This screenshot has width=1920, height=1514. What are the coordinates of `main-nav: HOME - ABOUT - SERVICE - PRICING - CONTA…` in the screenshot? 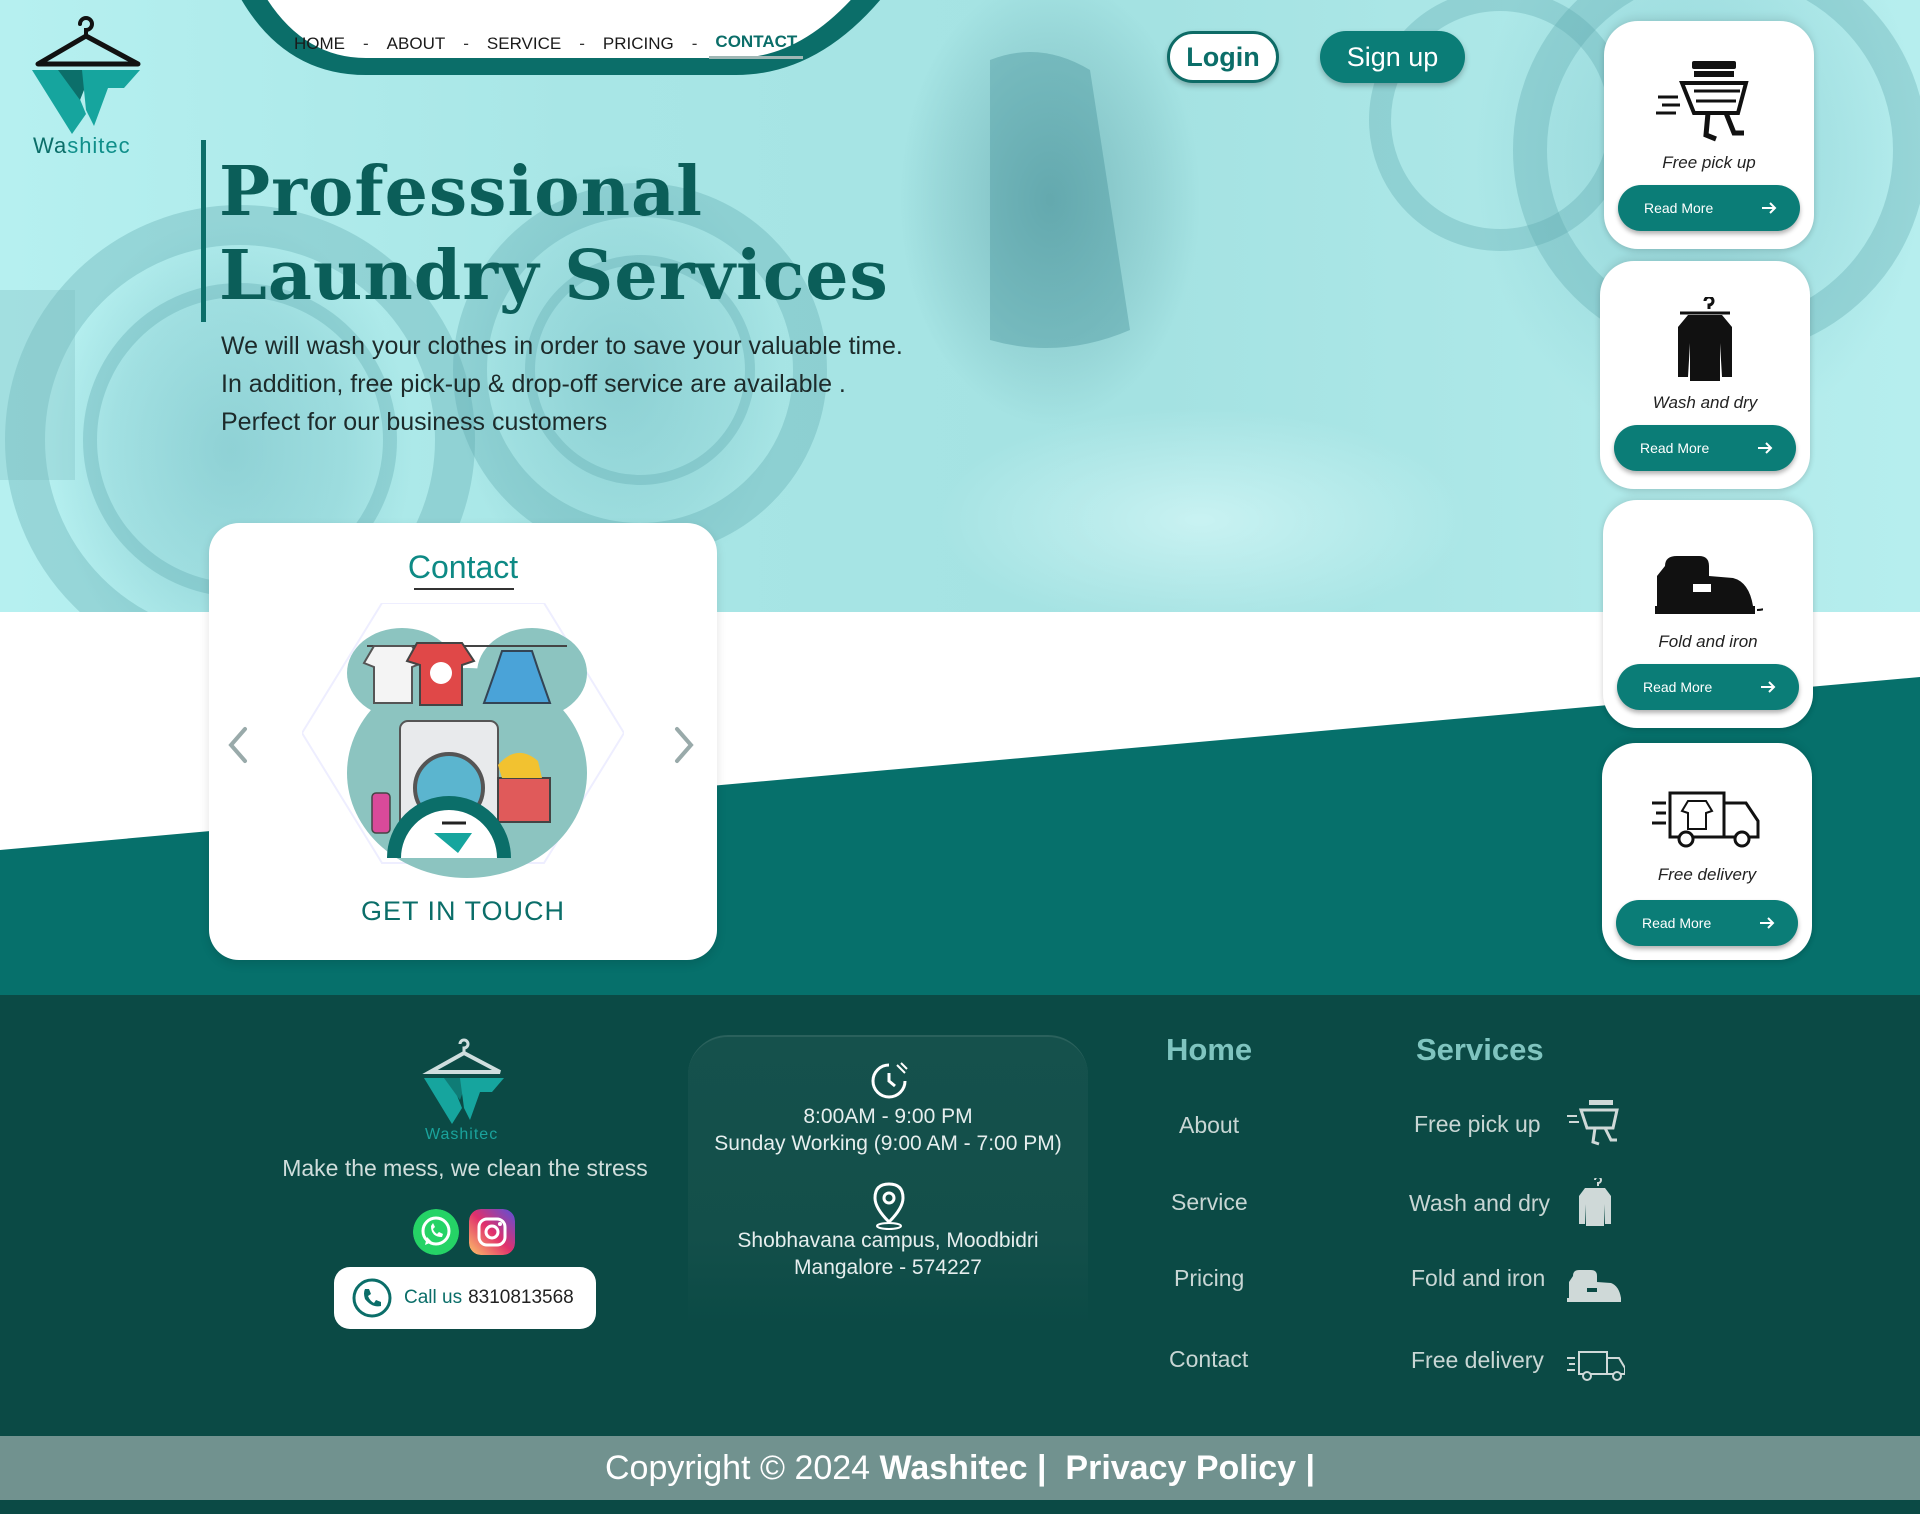 It's located at (546, 43).